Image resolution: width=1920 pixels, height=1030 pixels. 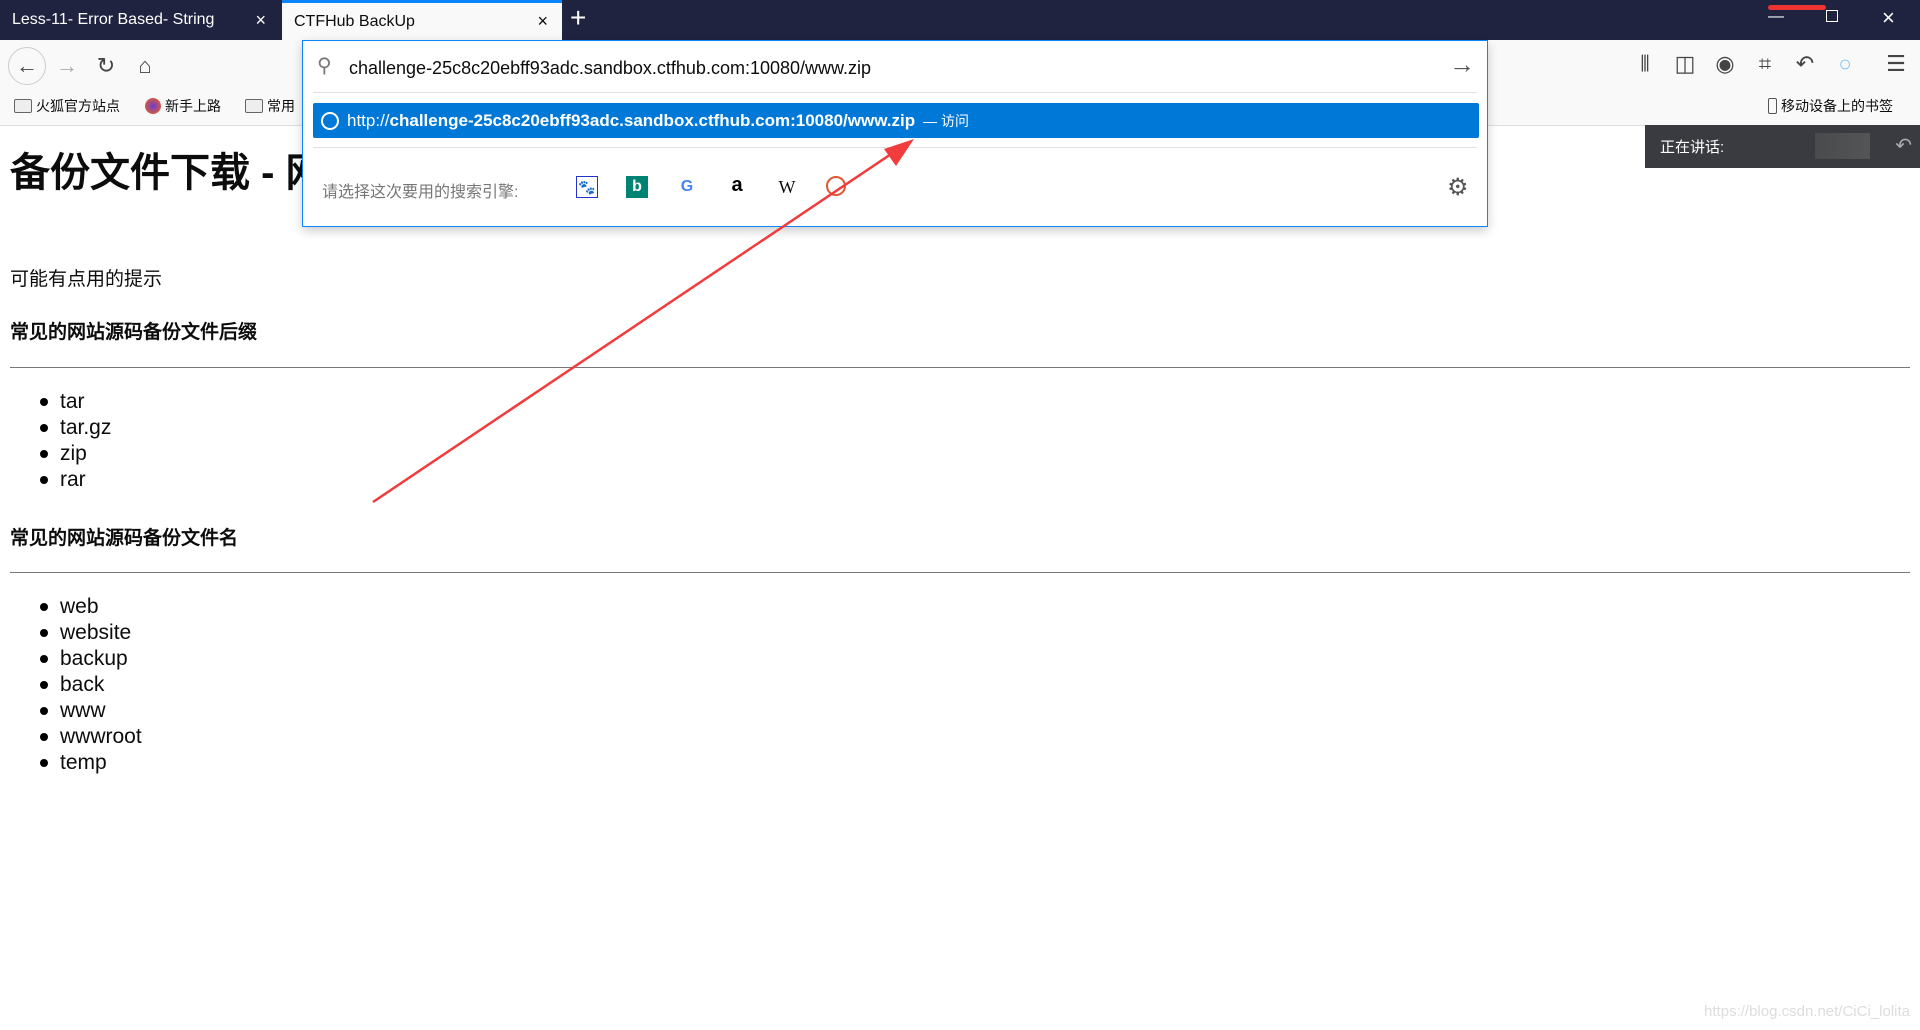 What do you see at coordinates (643, 321) in the screenshot?
I see `annotation-arrow` at bounding box center [643, 321].